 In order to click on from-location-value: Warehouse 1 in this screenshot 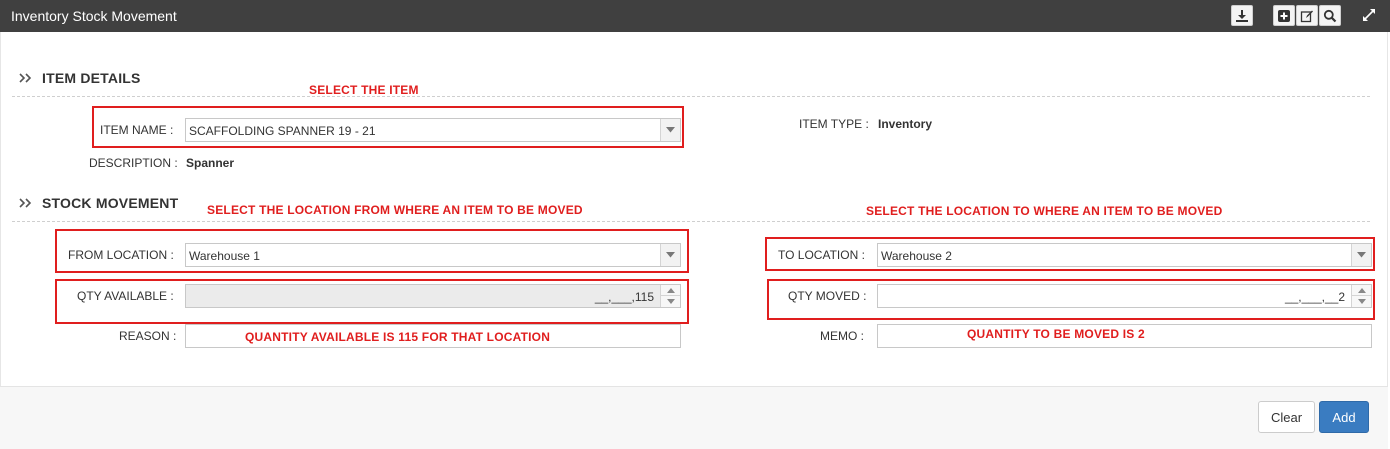, I will do `click(224, 256)`.